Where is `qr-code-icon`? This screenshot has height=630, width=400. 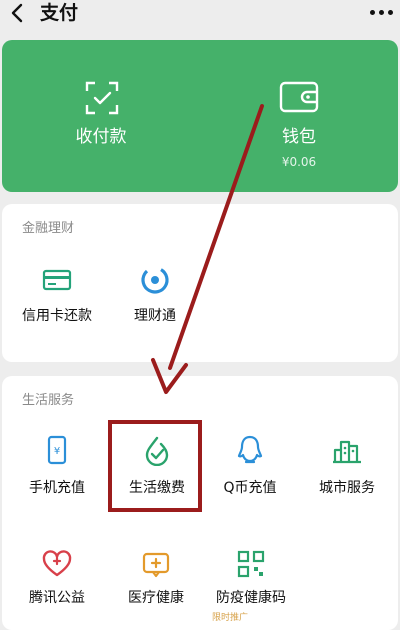 qr-code-icon is located at coordinates (251, 564).